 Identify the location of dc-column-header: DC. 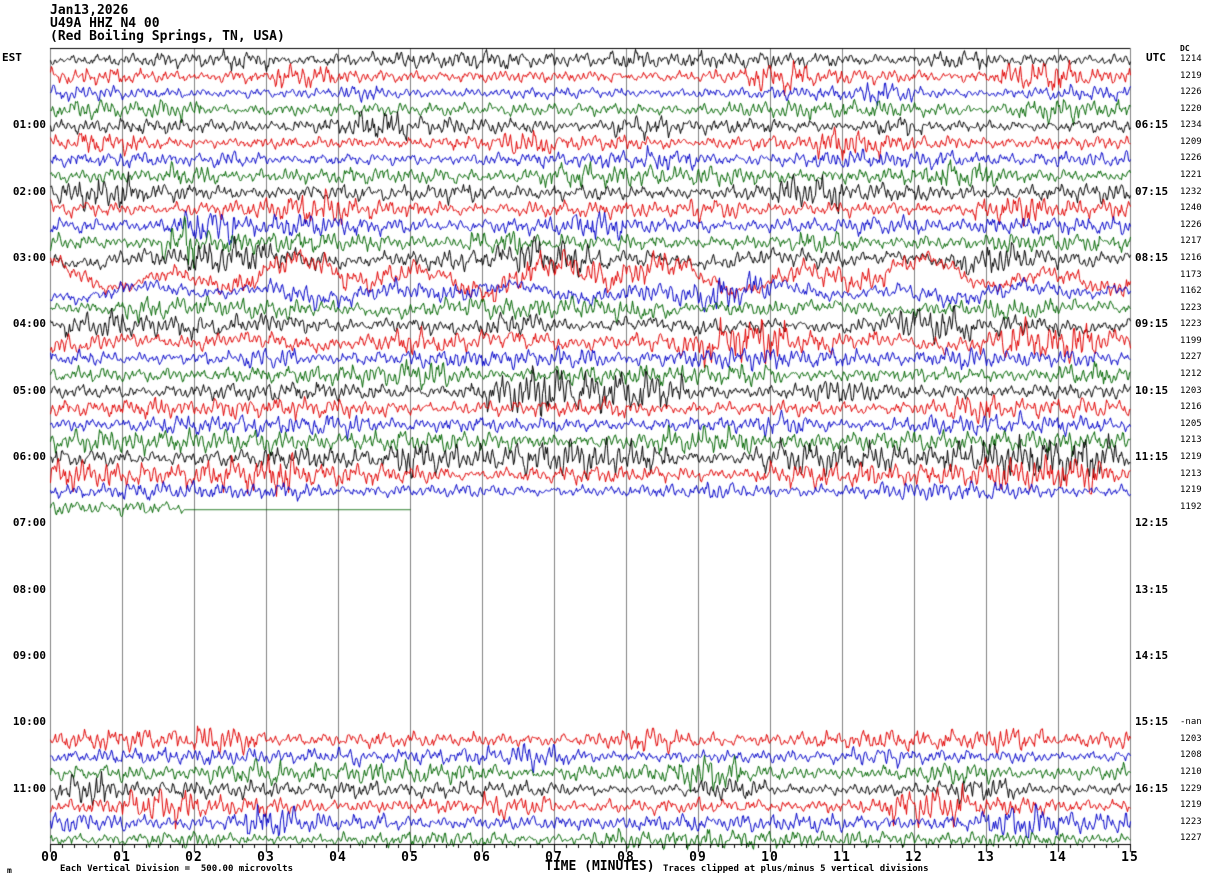
(1185, 48).